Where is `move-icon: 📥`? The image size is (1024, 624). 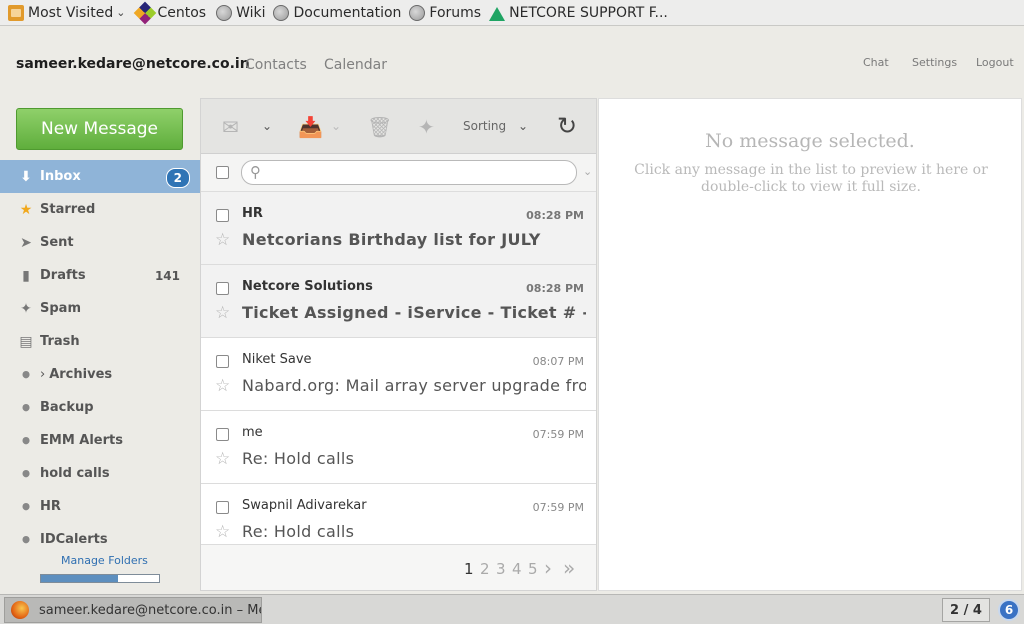
move-icon: 📥 is located at coordinates (310, 127).